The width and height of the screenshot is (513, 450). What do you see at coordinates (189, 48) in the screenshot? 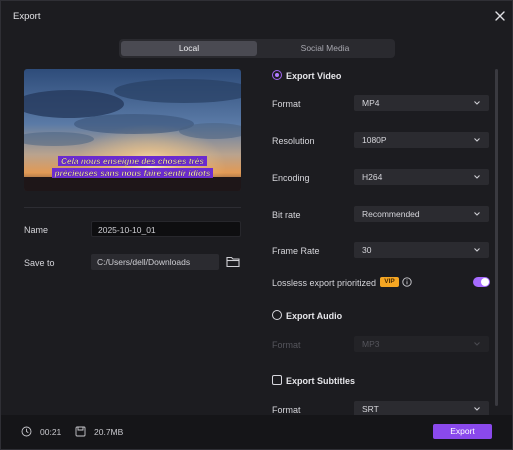
I see `tab-local: Local` at bounding box center [189, 48].